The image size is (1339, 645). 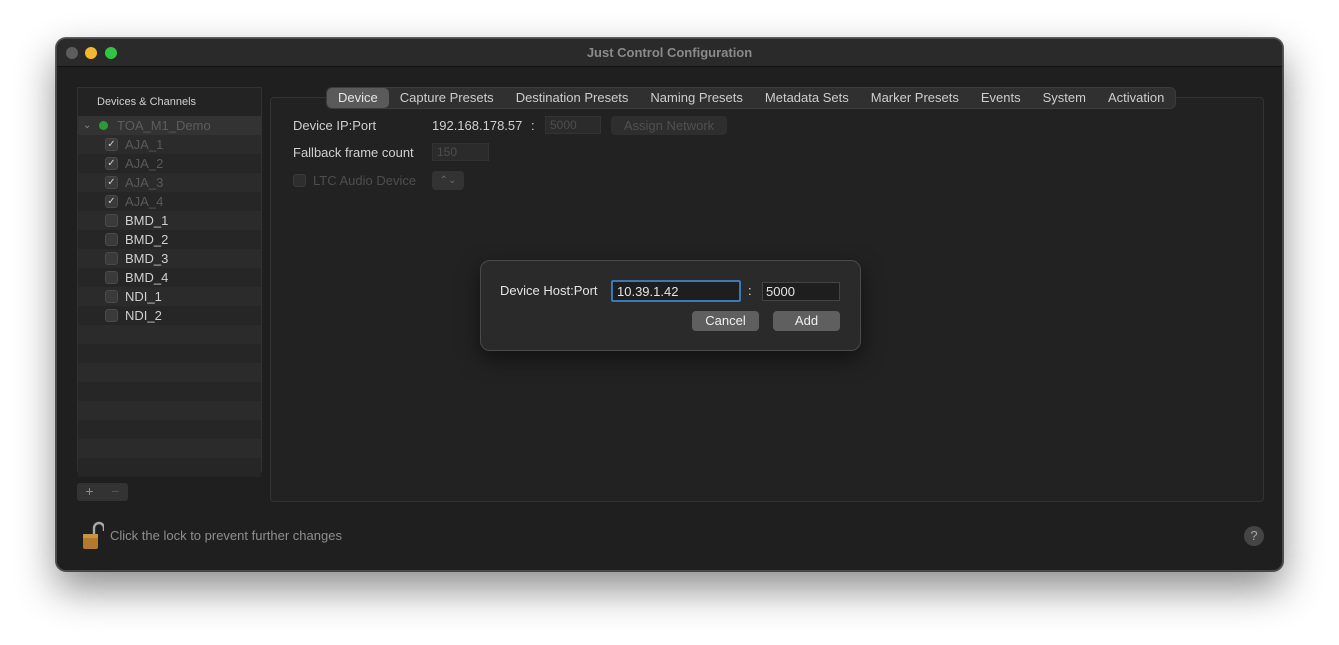 I want to click on device-ip-port-label: Device IP:Port, so click(x=335, y=125).